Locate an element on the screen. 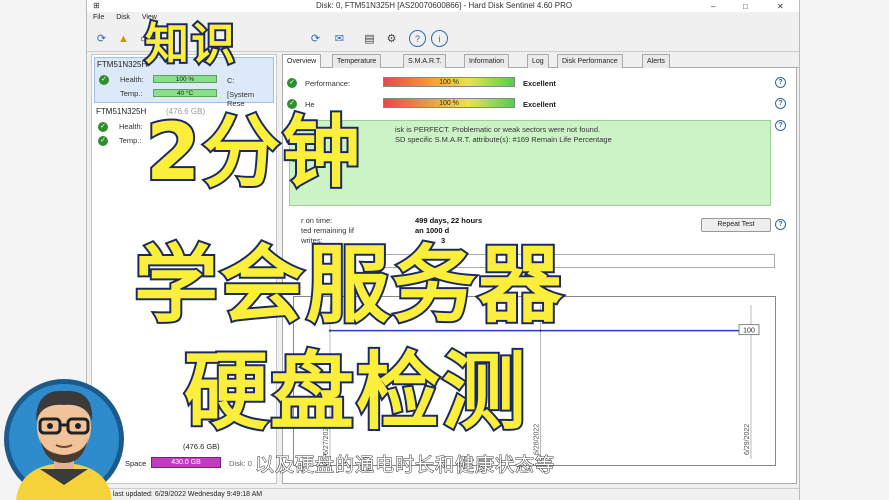  drive-letter: C: is located at coordinates (231, 80).